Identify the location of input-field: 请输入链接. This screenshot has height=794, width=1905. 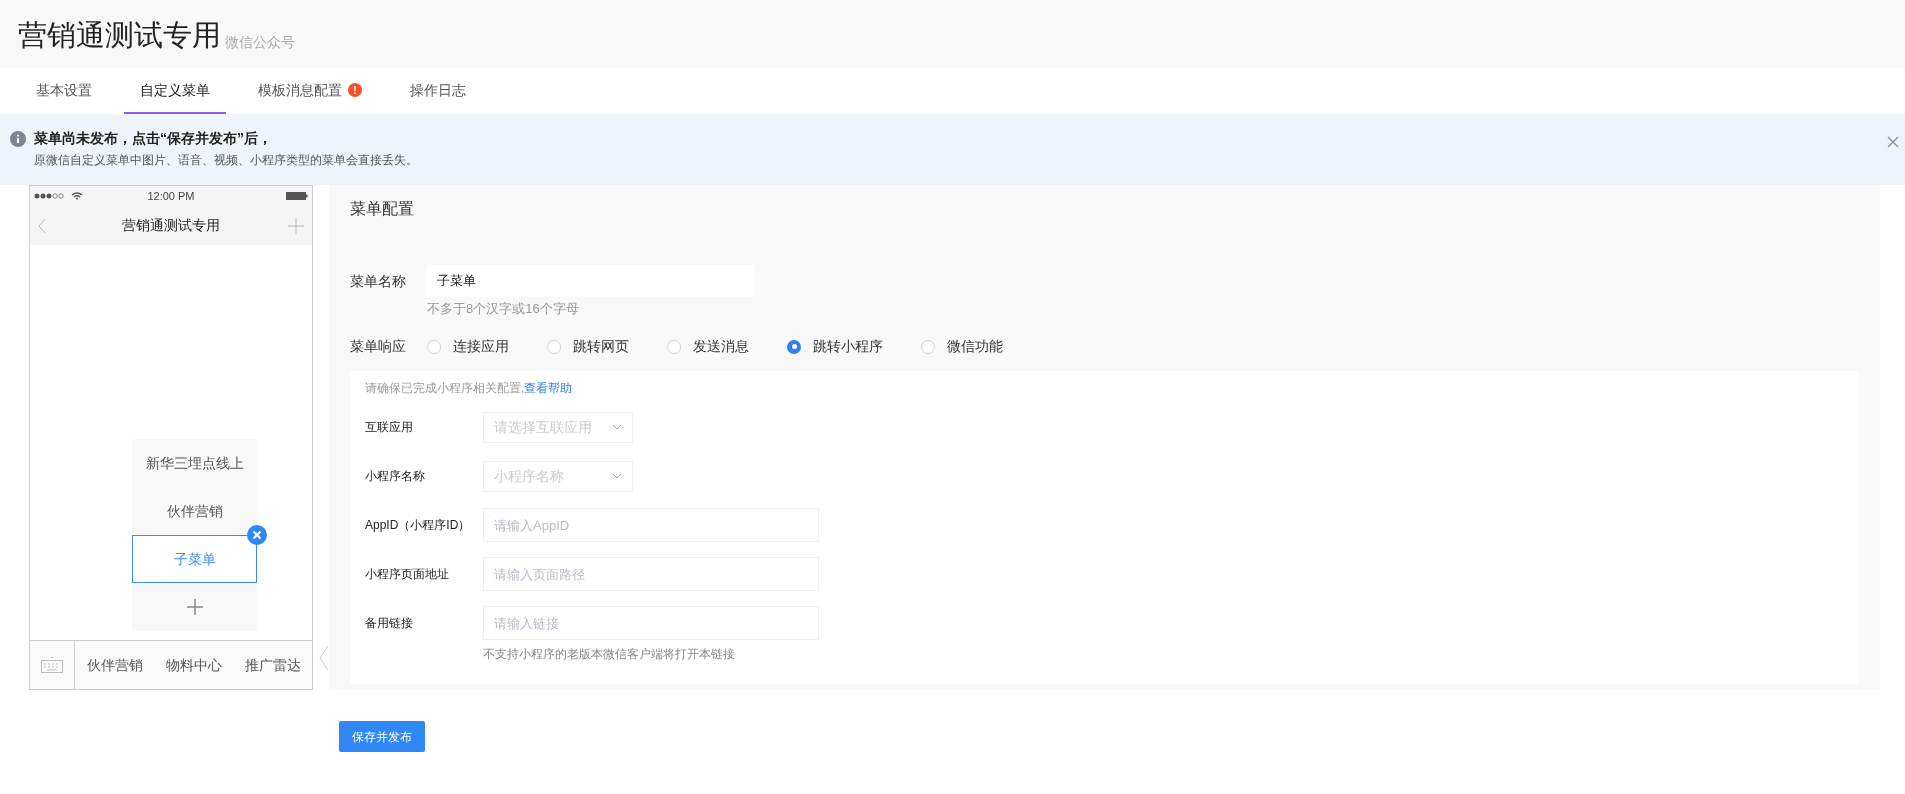
(651, 623).